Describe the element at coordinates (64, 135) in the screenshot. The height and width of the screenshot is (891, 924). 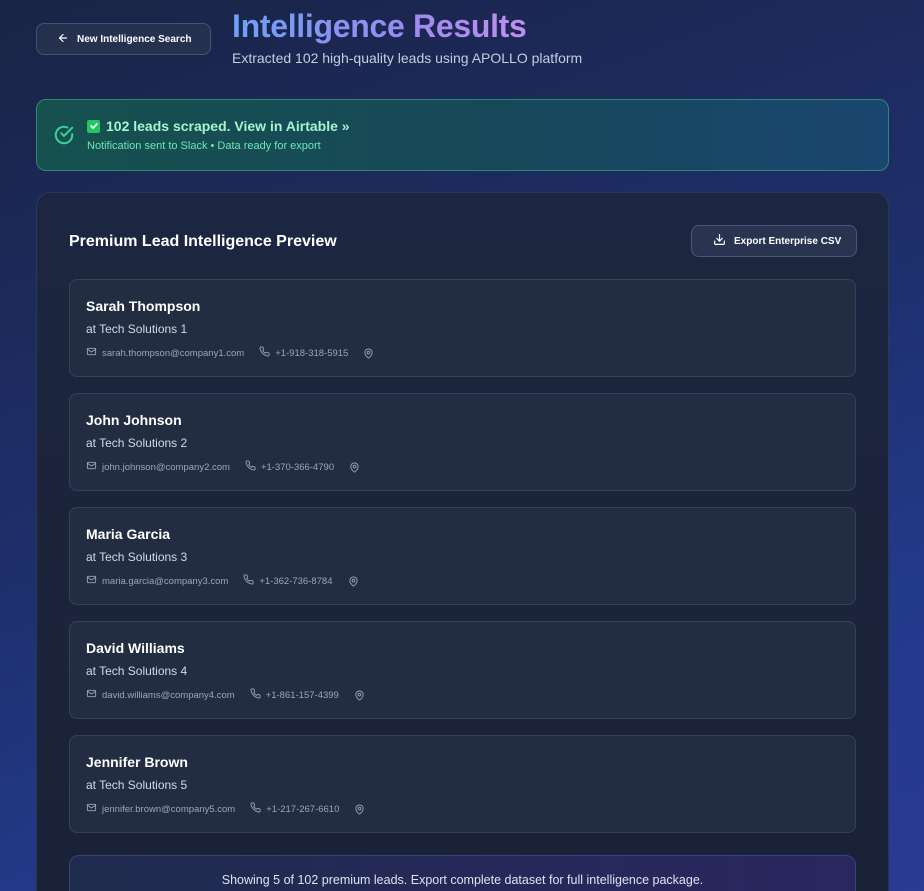
I see `circle-check-icon` at that location.